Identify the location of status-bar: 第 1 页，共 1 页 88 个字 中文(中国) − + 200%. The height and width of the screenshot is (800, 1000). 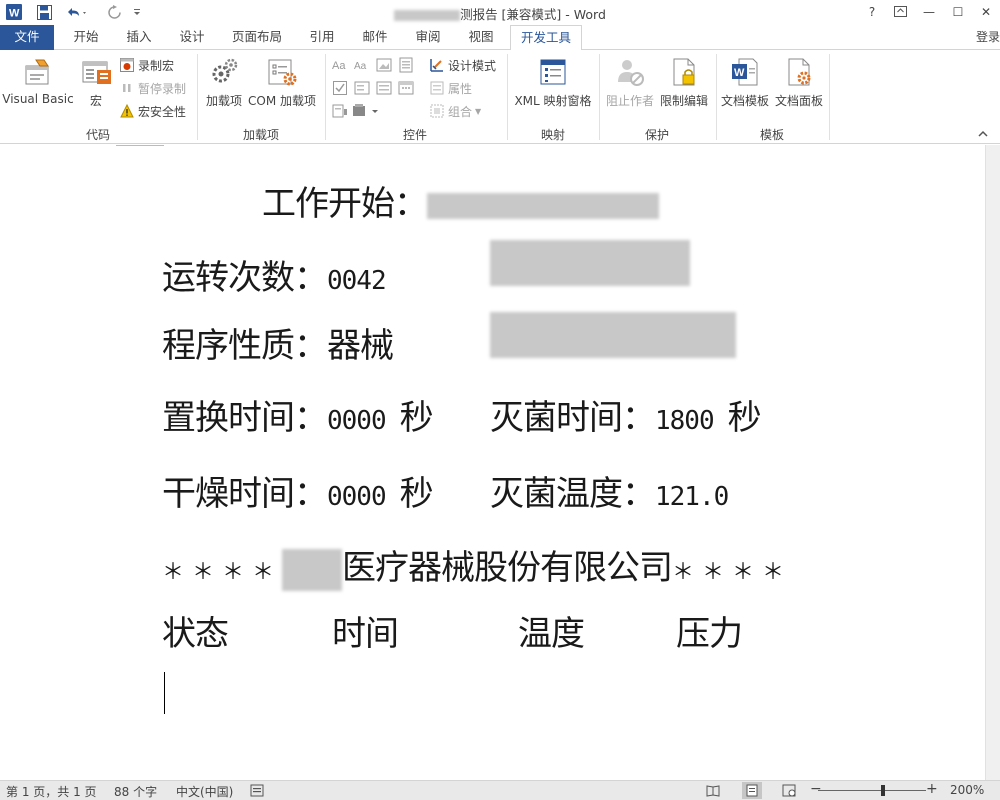
(500, 790).